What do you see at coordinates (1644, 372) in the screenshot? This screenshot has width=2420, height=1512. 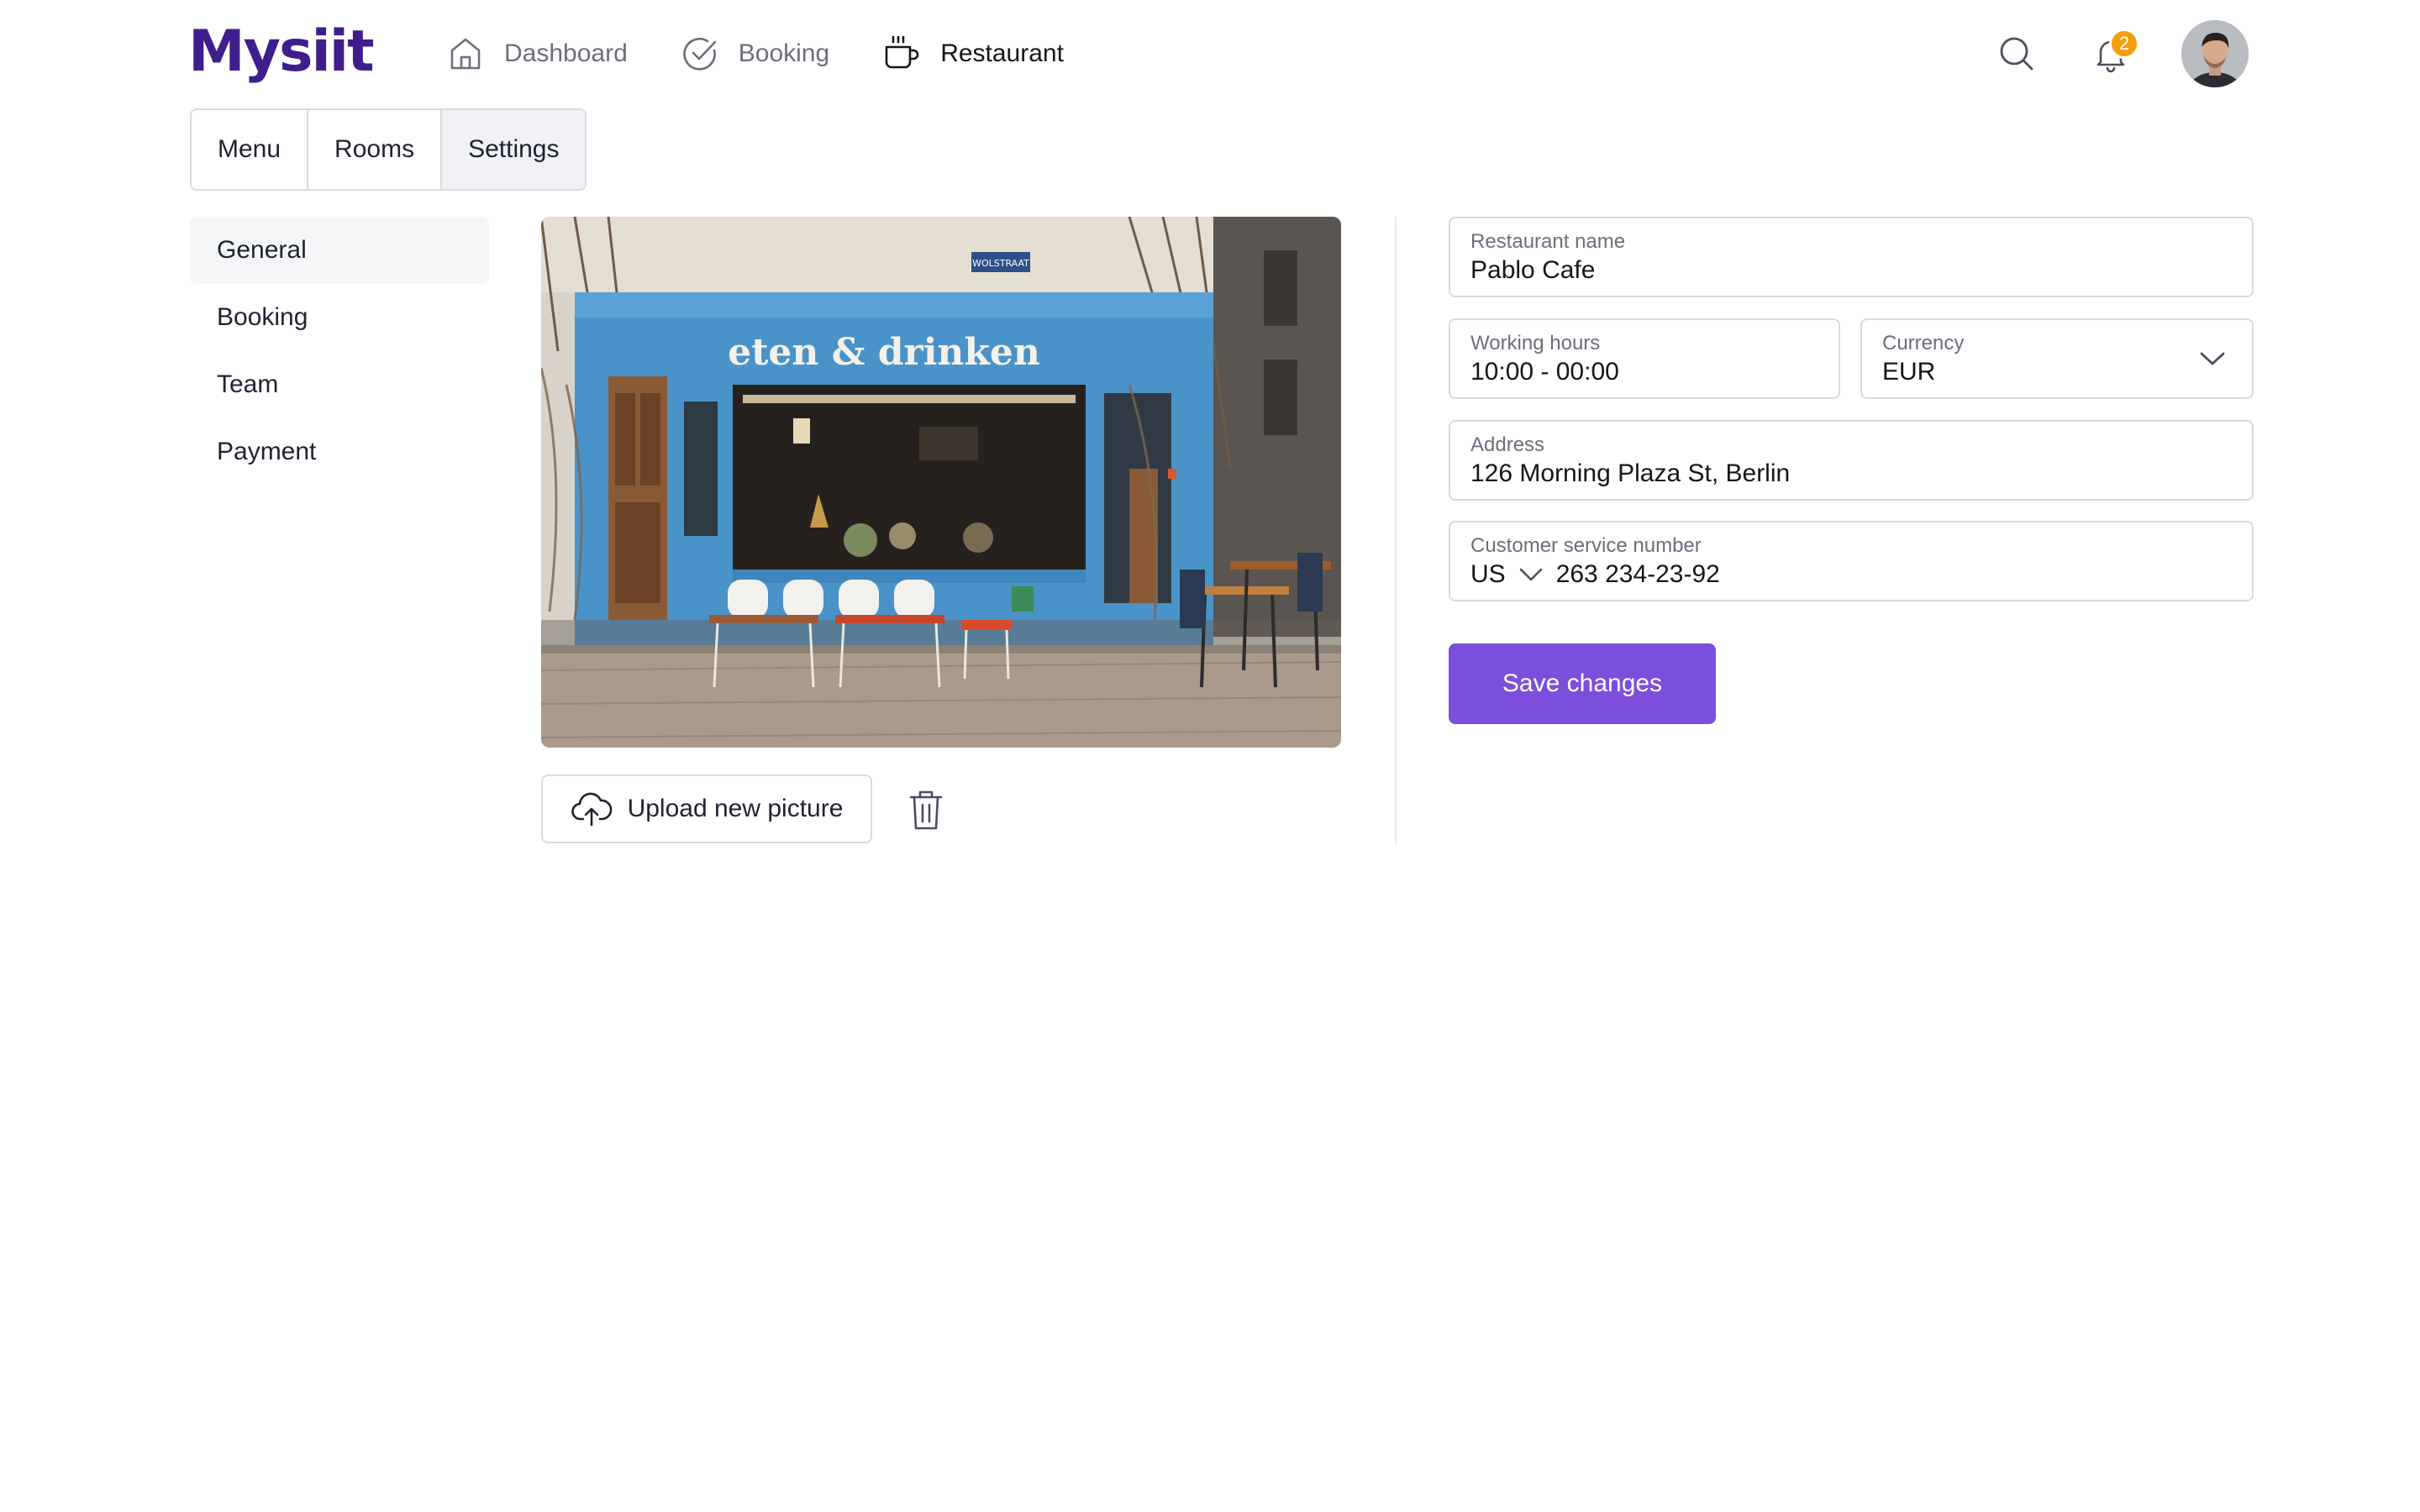 I see `working-hours-input` at bounding box center [1644, 372].